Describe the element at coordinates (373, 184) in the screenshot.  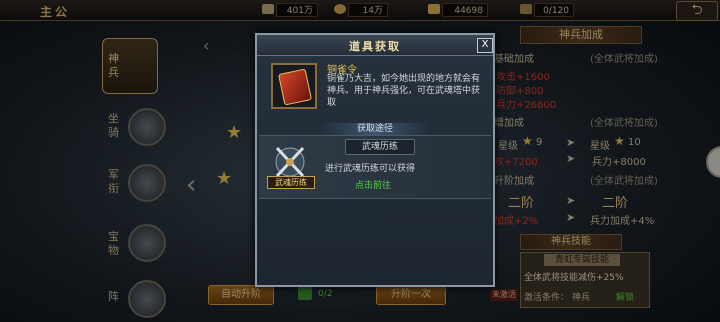
I see `go-link: 点击前往` at that location.